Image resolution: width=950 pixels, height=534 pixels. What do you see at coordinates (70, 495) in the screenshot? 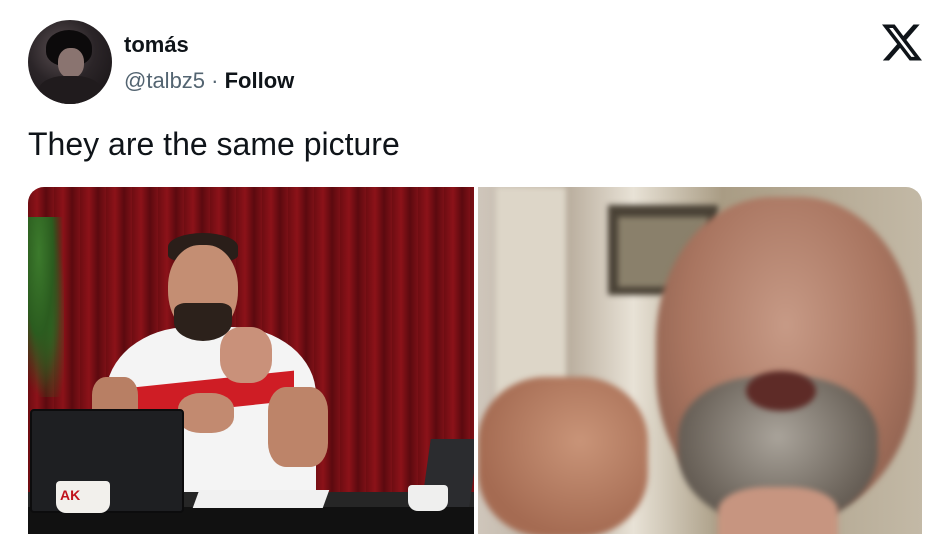
I see `mug-text: AK` at bounding box center [70, 495].